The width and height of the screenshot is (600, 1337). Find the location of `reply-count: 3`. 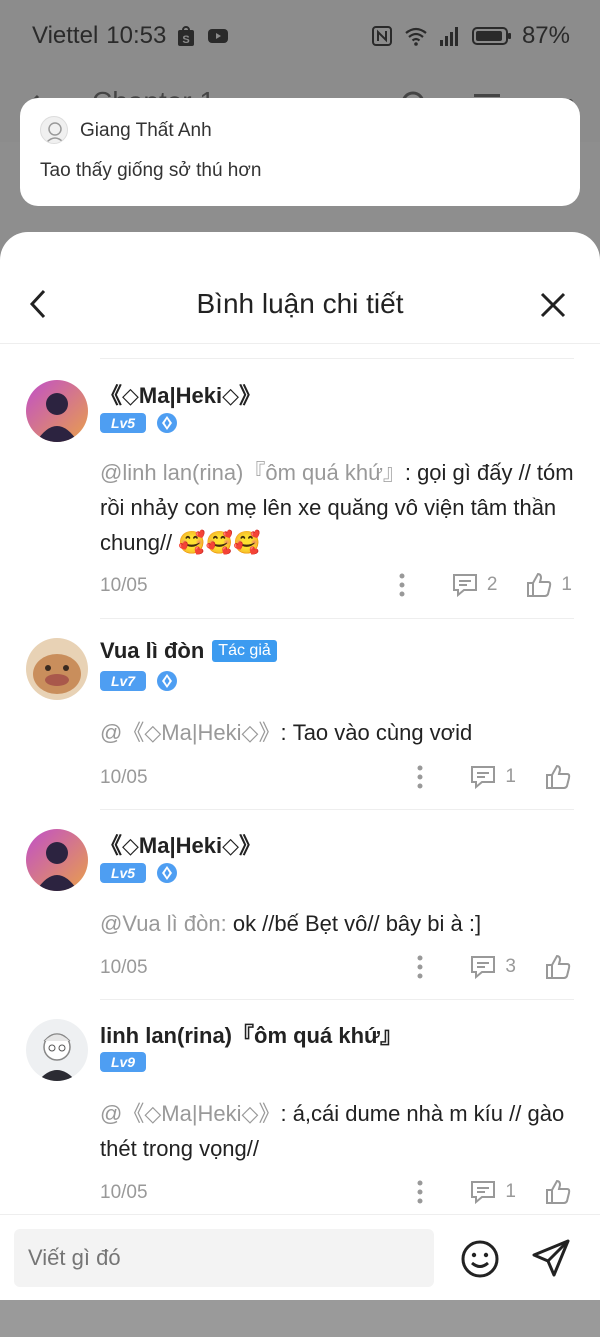

reply-count: 3 is located at coordinates (510, 966).